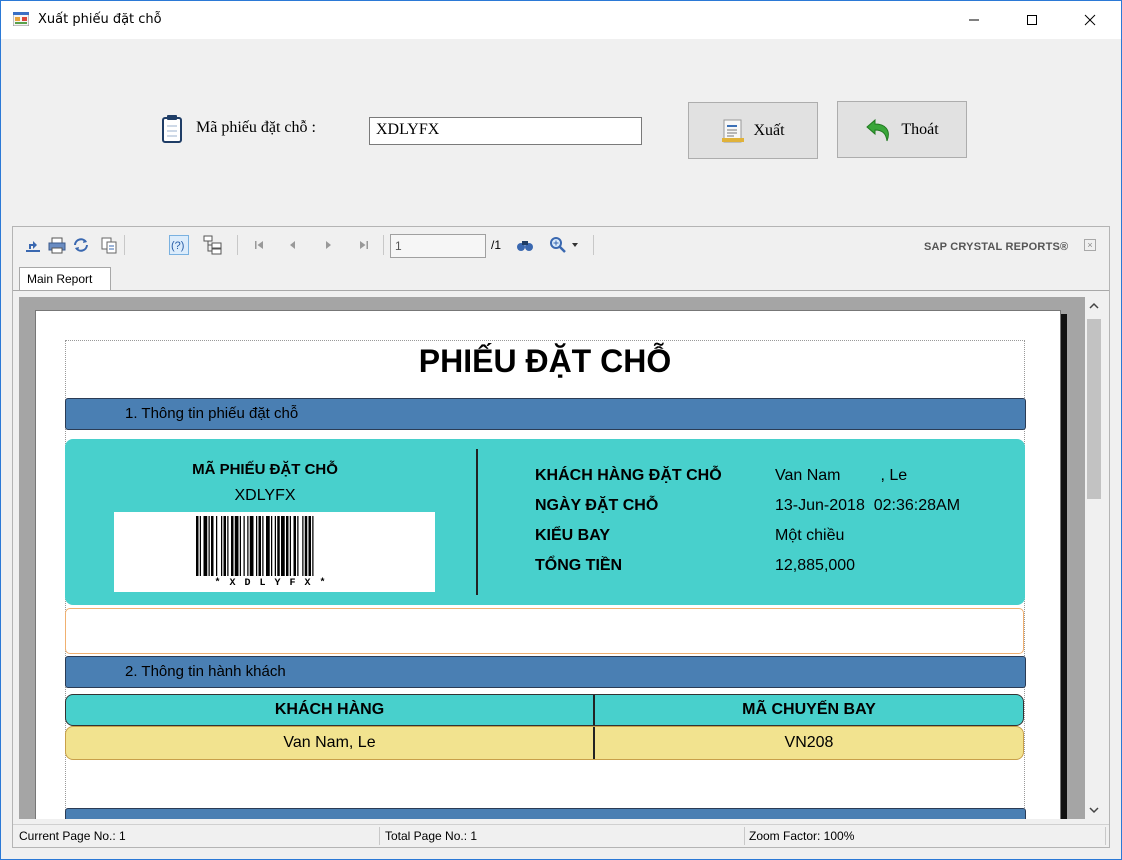 This screenshot has width=1122, height=860. What do you see at coordinates (733, 130) in the screenshot?
I see `report-icon` at bounding box center [733, 130].